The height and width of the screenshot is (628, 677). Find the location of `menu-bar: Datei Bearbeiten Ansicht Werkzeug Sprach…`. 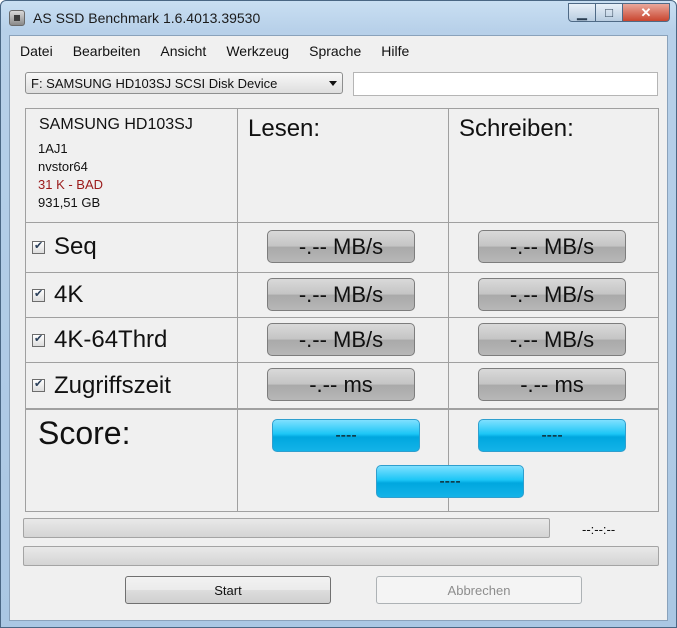

menu-bar: Datei Bearbeiten Ansicht Werkzeug Sprach… is located at coordinates (338, 51).